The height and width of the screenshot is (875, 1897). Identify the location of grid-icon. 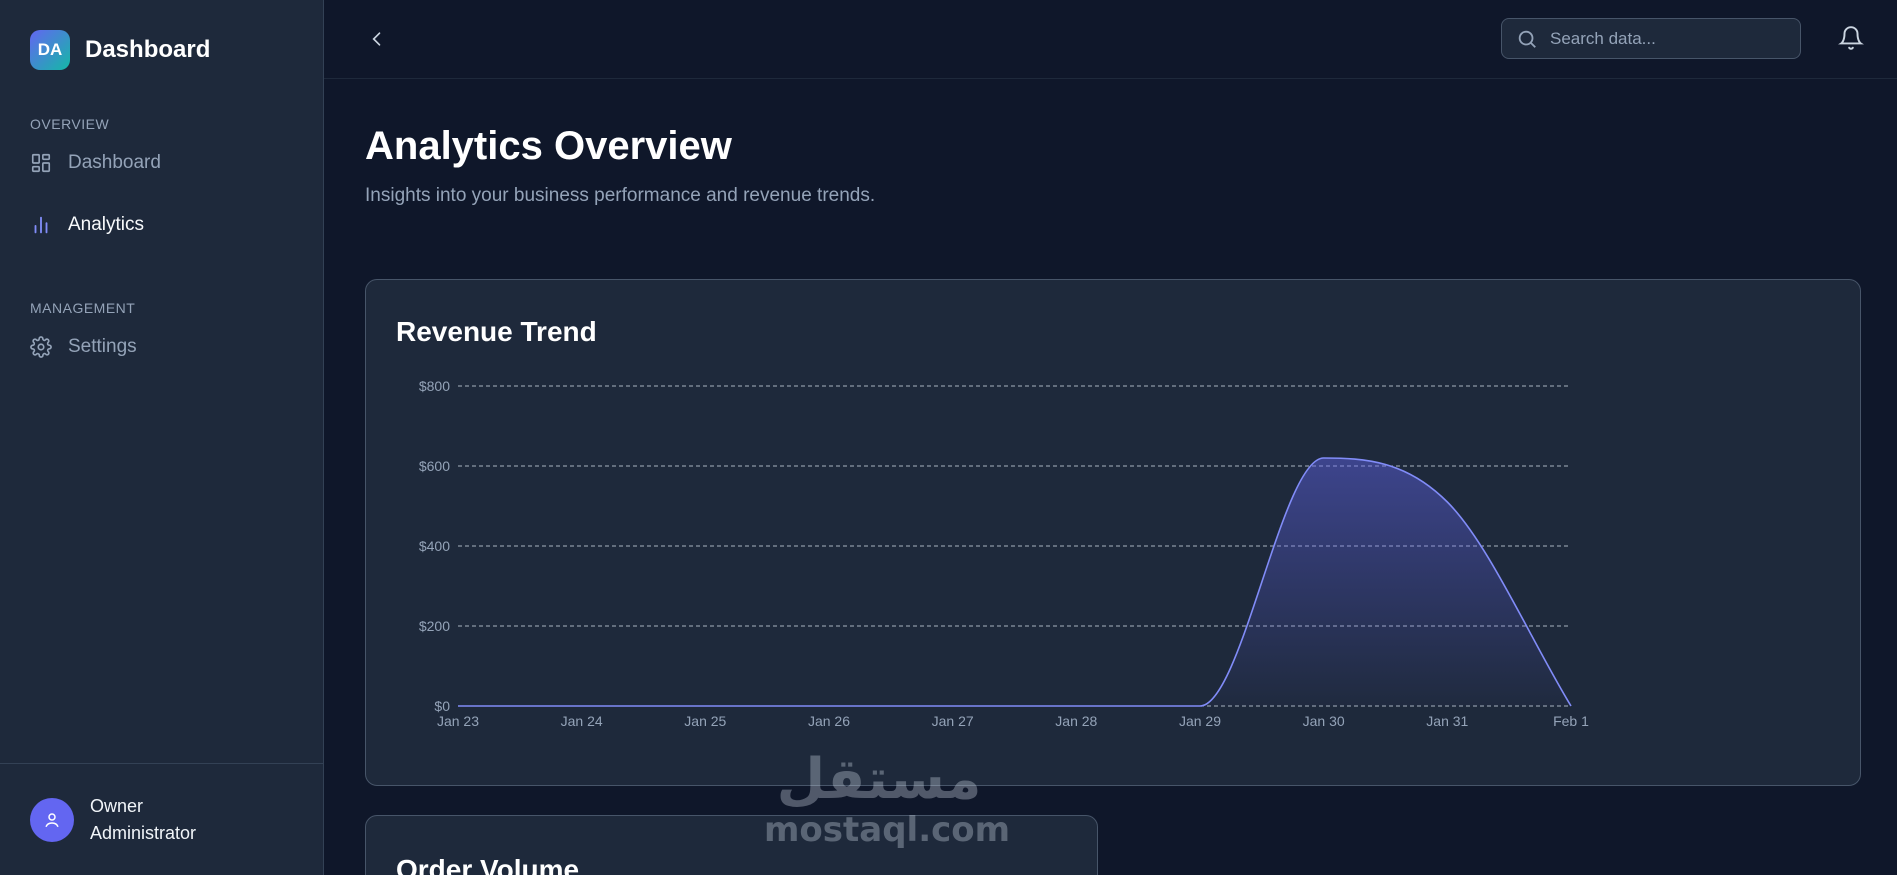
(41, 163).